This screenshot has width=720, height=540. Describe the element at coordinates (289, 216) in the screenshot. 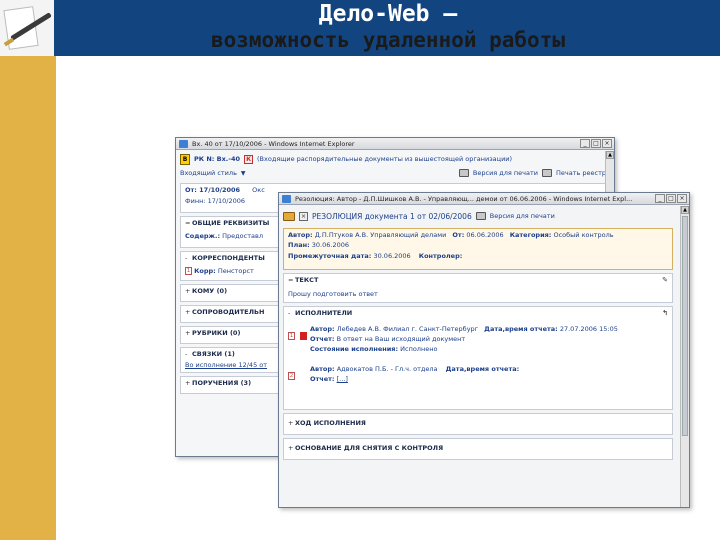

I see `folder-icon` at that location.